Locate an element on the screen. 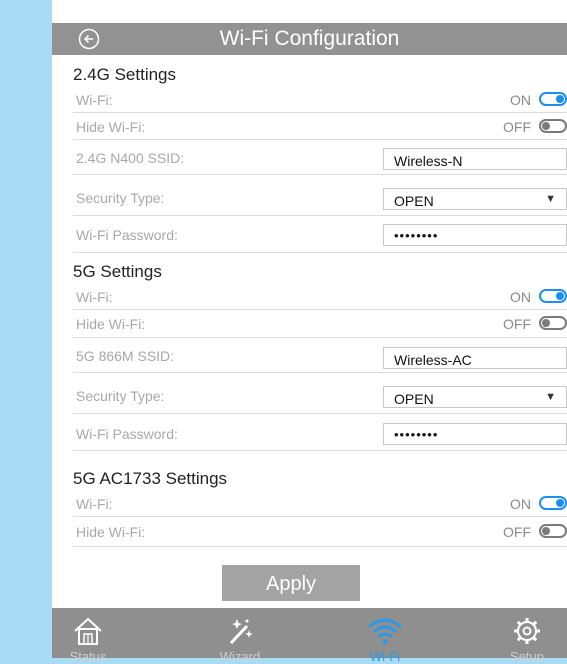 This screenshot has height=664, width=567. row-wifi-2g: Wi-Fi: ON is located at coordinates (320, 100).